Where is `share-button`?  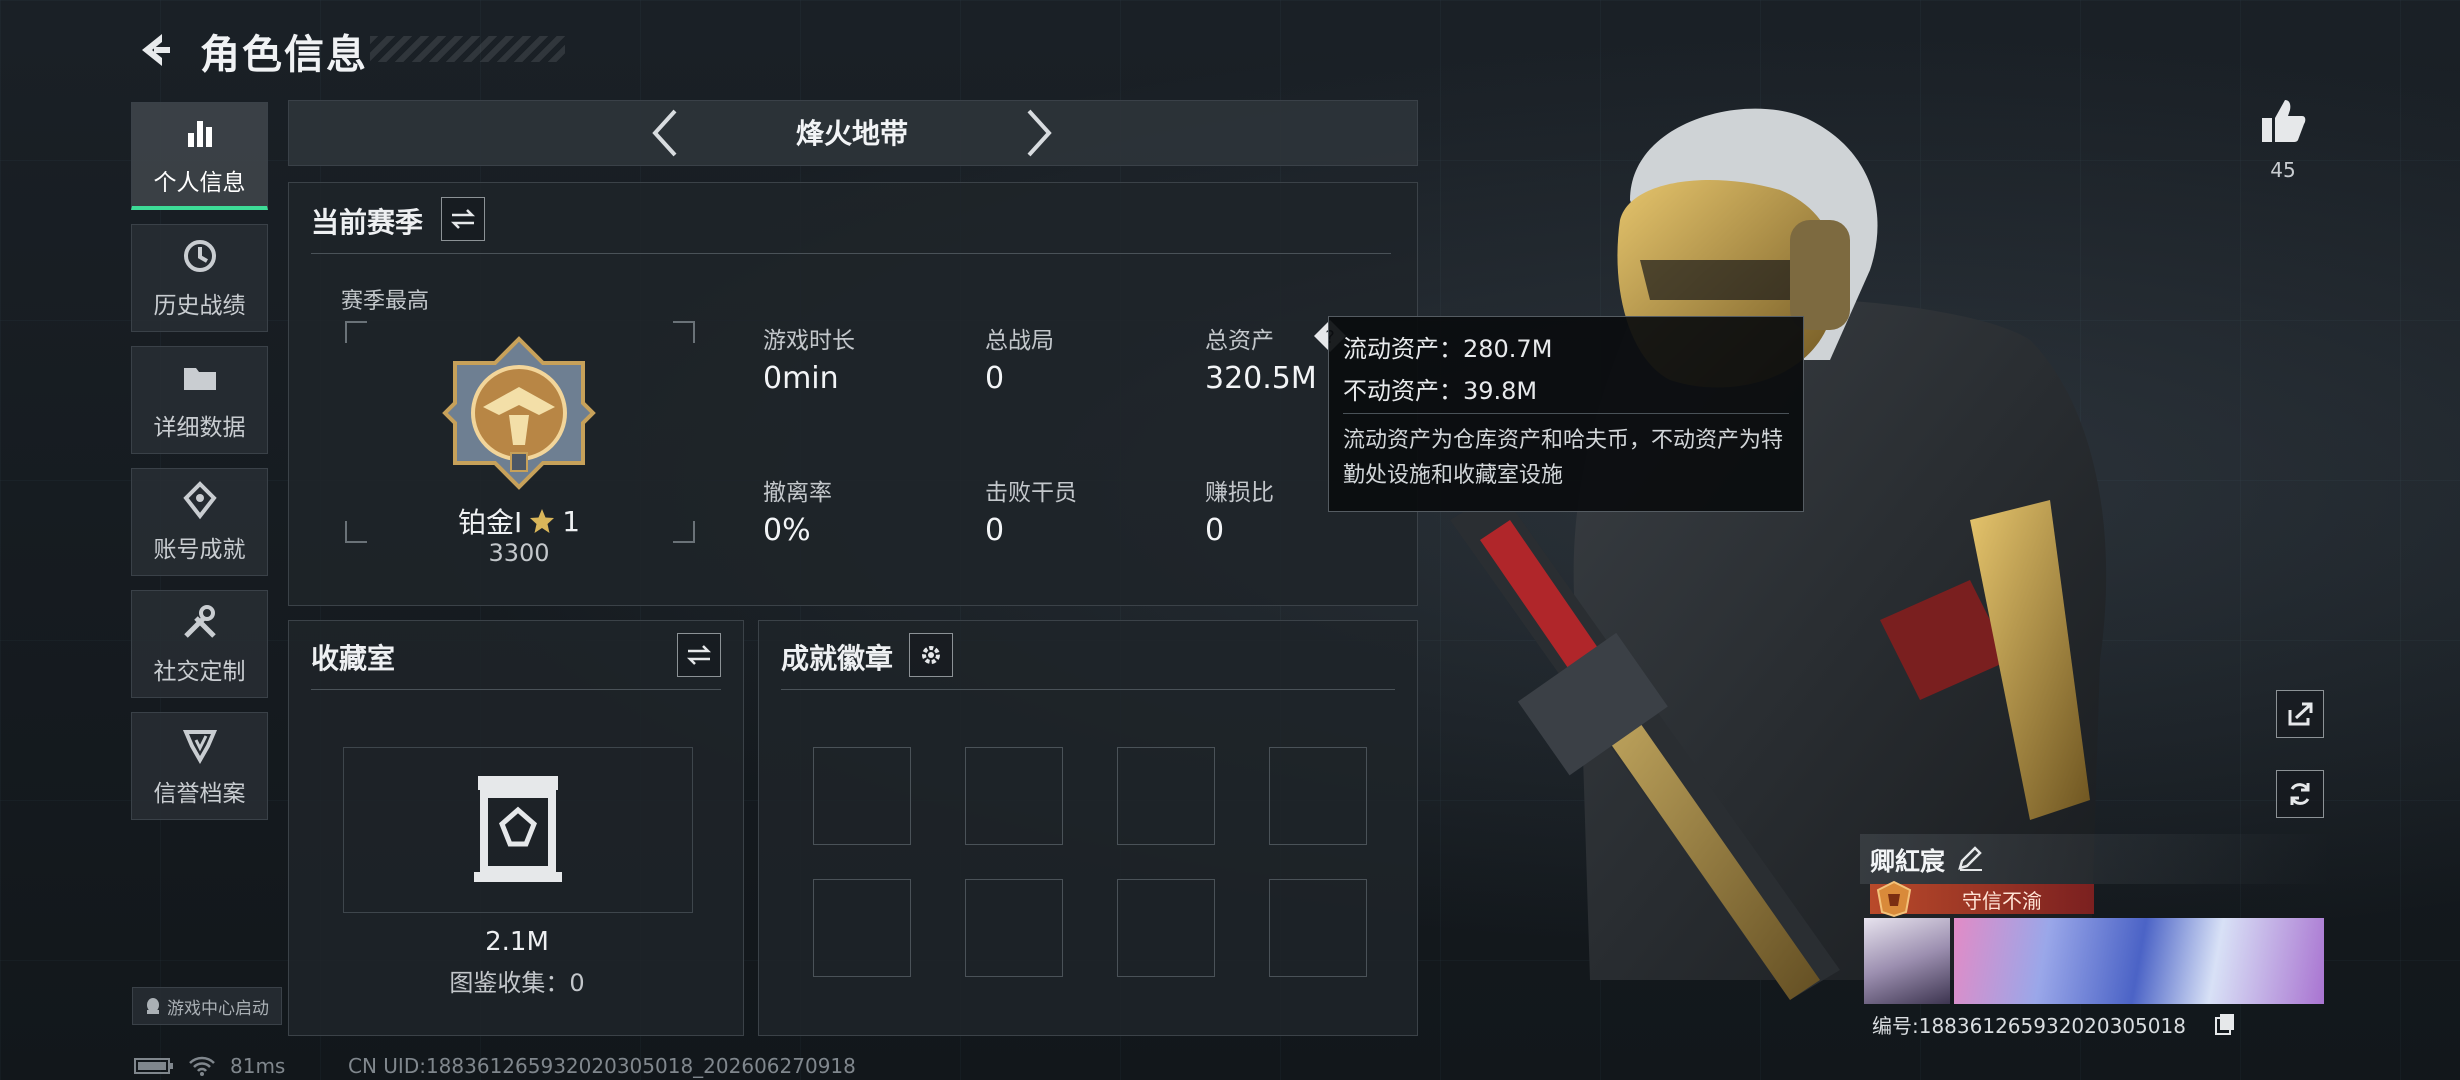
share-button is located at coordinates (2300, 714).